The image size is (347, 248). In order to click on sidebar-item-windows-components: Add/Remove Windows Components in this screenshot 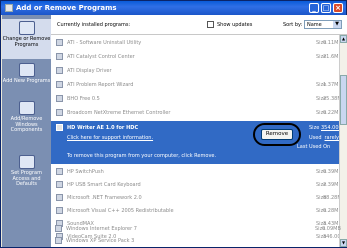, I will do `click(26, 121)`.